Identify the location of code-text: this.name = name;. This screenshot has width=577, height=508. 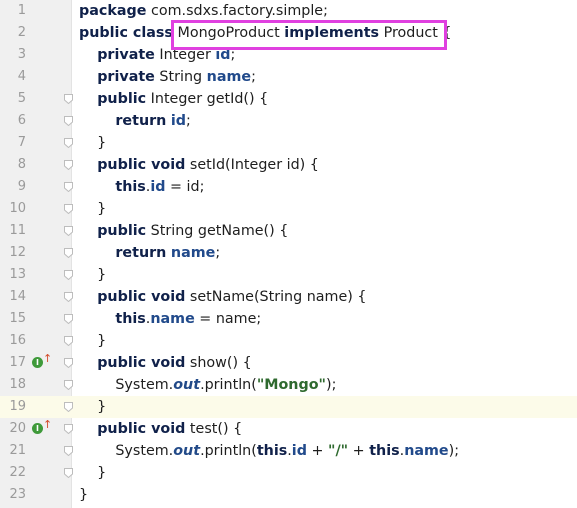
(170, 319).